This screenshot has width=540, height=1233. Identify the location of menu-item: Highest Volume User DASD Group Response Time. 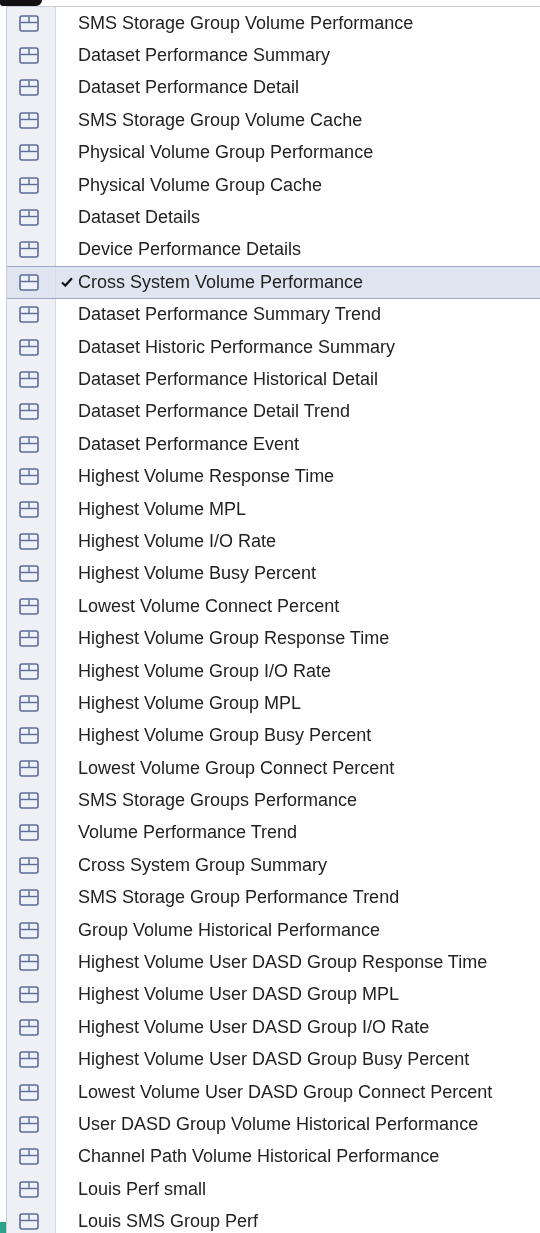
(273, 962).